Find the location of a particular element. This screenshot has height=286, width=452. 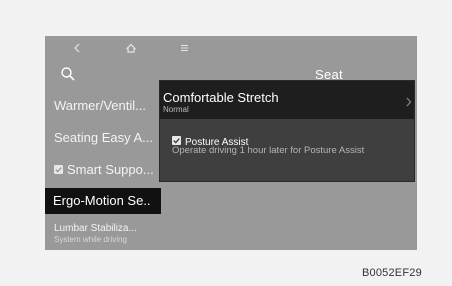

home-icon is located at coordinates (131, 48).